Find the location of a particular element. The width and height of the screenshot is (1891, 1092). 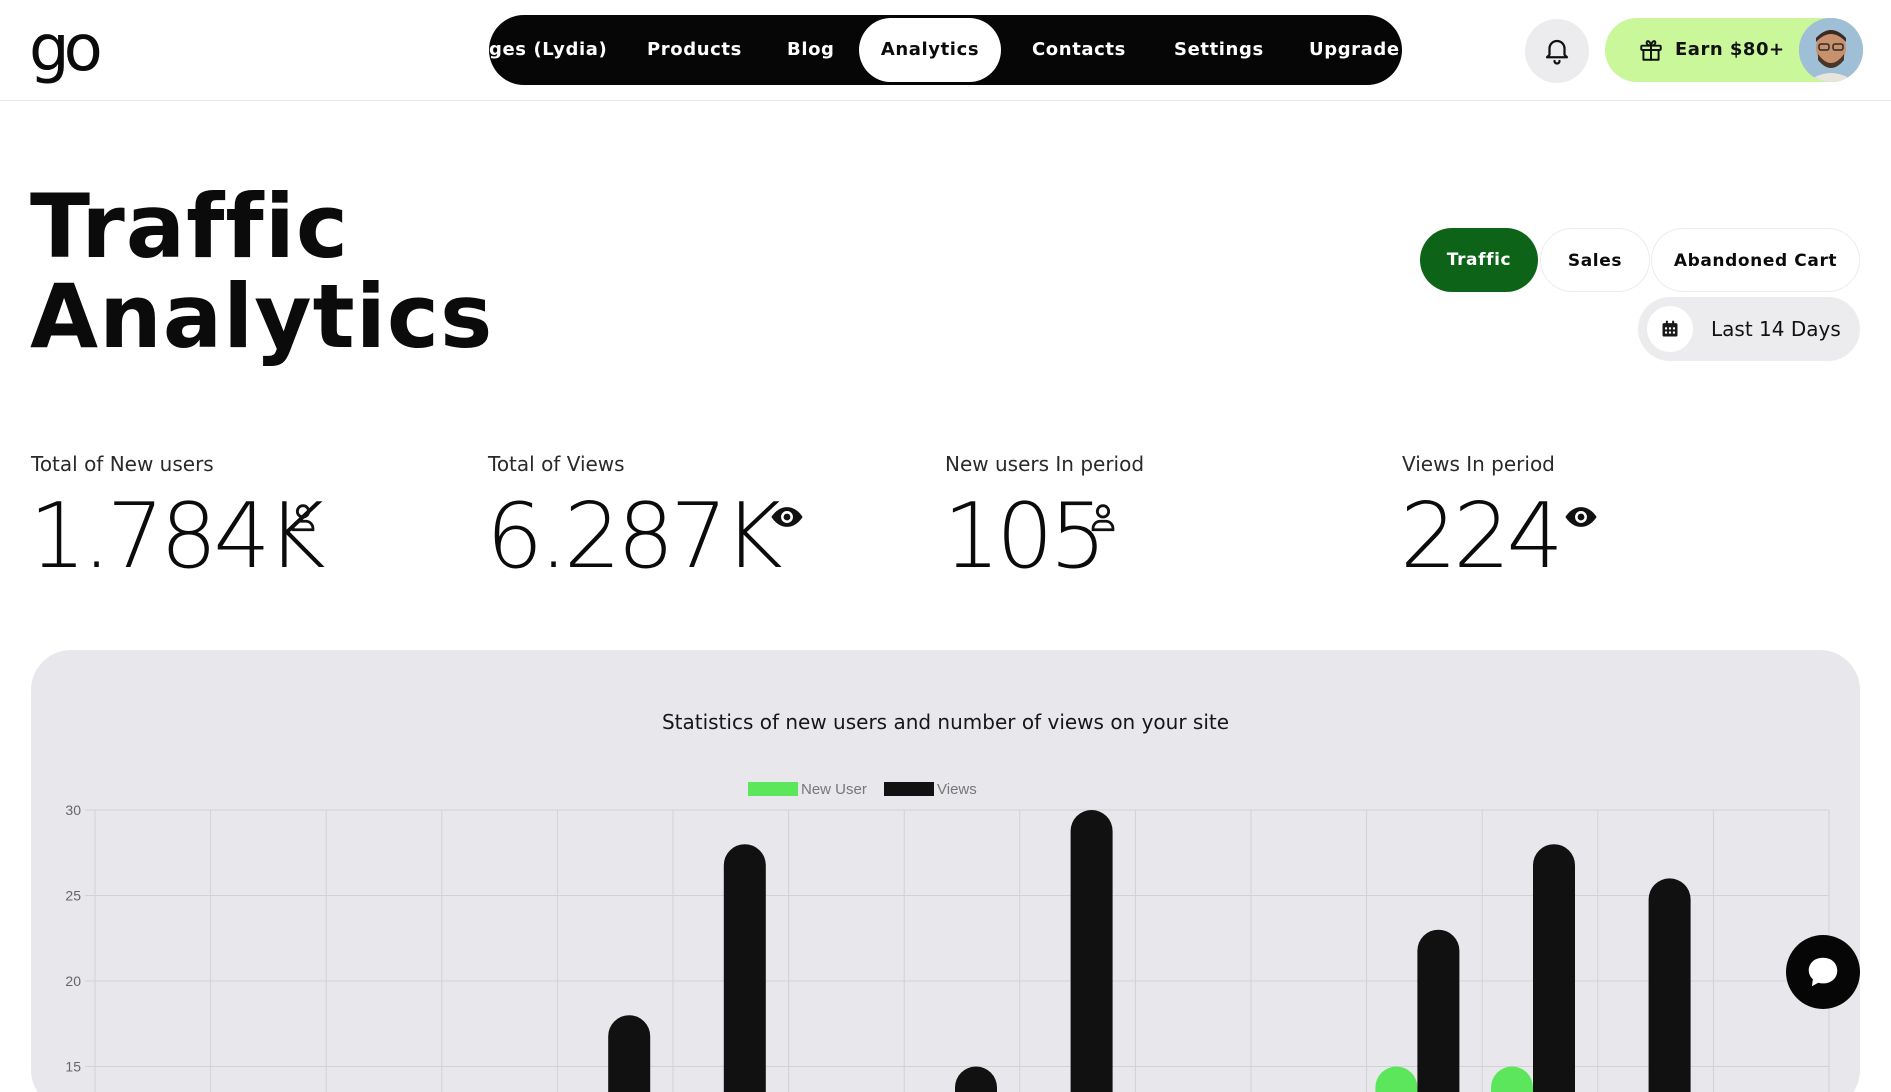

earn-label: Earn $80+ is located at coordinates (1730, 49).